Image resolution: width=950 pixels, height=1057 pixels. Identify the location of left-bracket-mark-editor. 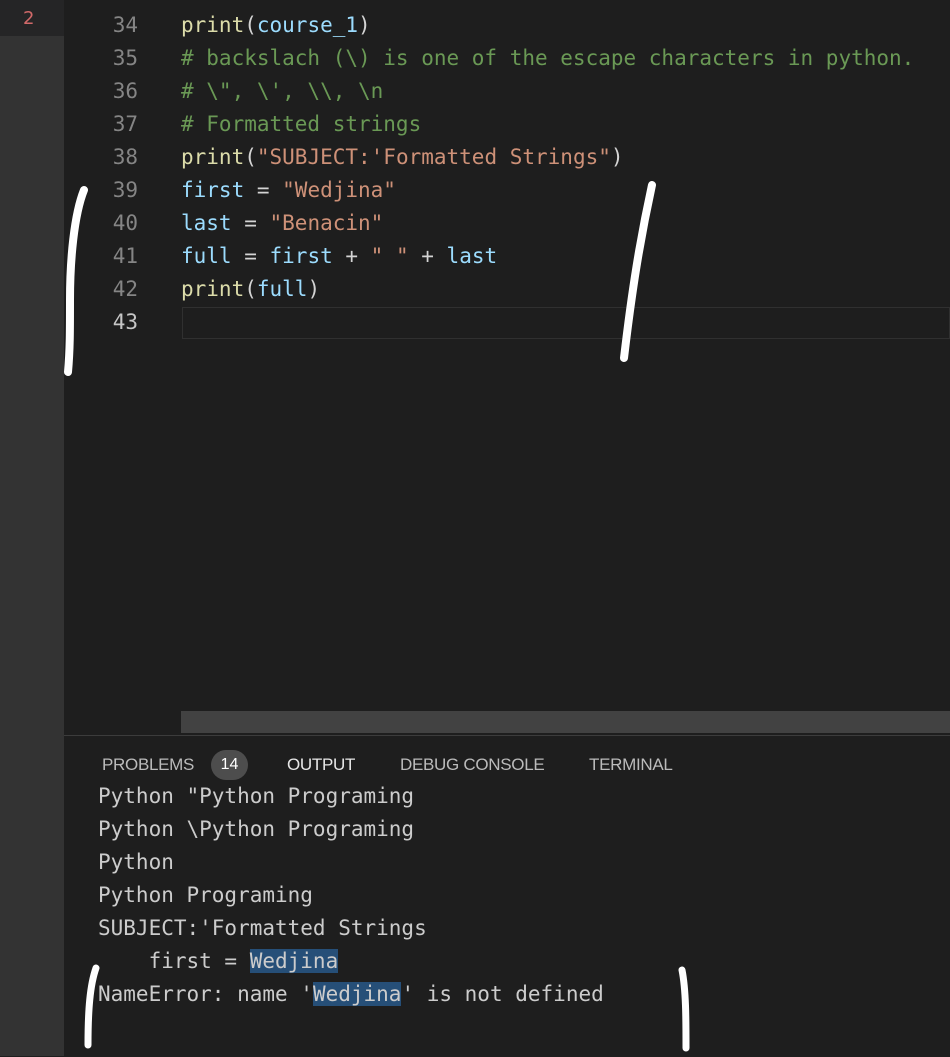
(76, 281).